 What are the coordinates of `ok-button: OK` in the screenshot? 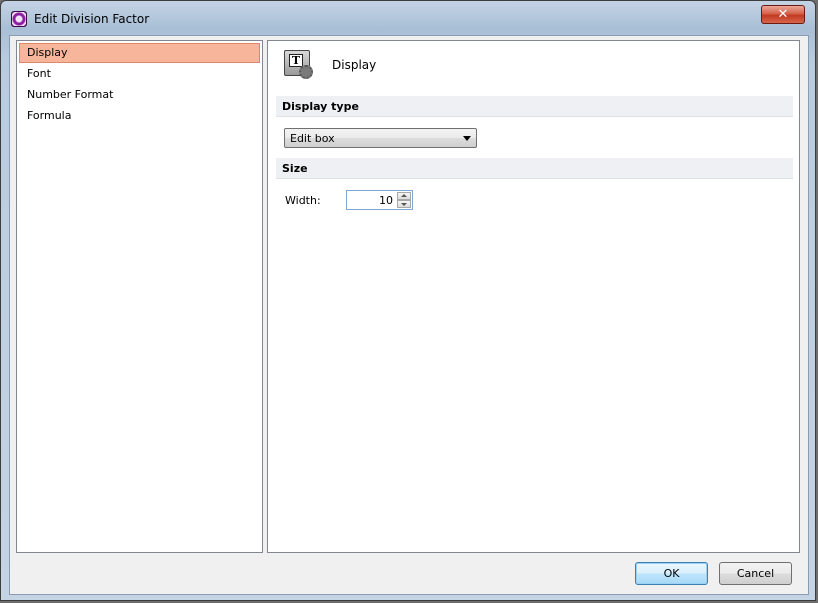 It's located at (671, 573).